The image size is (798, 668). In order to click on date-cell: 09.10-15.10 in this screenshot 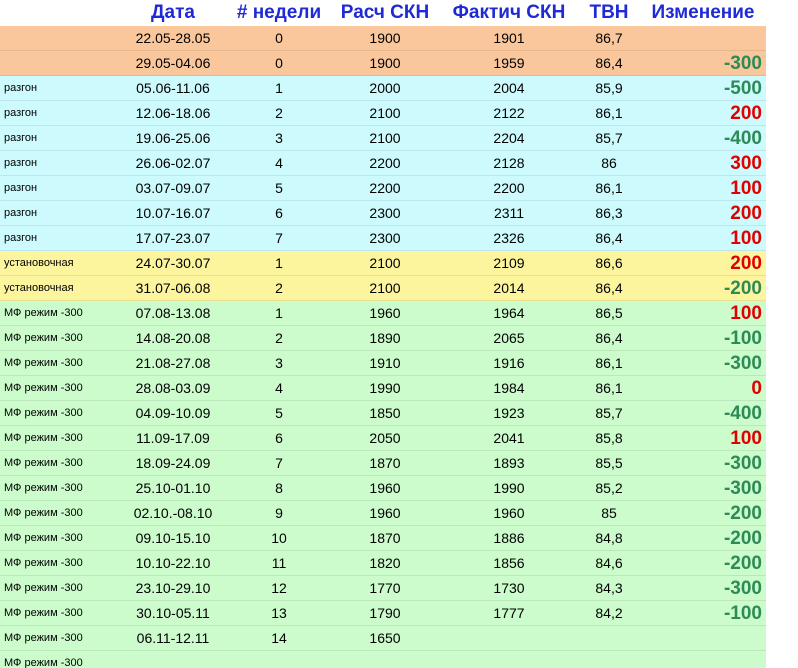, I will do `click(173, 538)`.